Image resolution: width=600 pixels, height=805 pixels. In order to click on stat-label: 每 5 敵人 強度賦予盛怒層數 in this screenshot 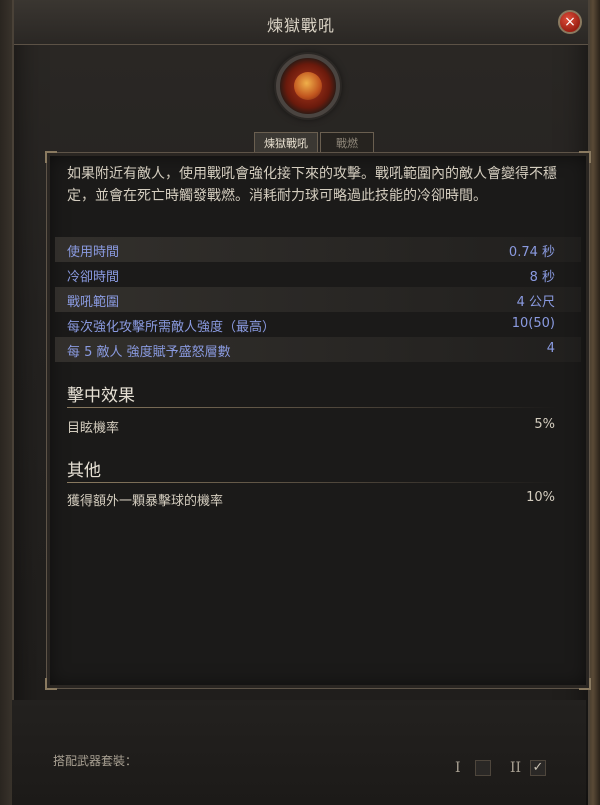, I will do `click(149, 352)`.